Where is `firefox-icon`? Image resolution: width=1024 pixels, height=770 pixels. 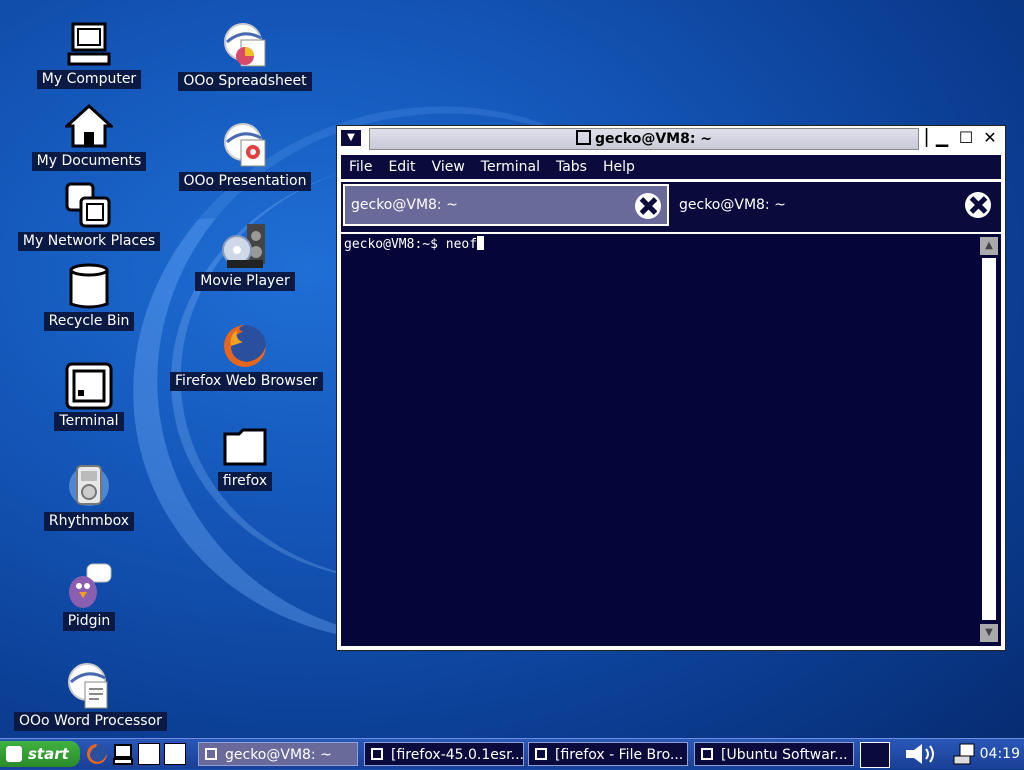
firefox-icon is located at coordinates (245, 346).